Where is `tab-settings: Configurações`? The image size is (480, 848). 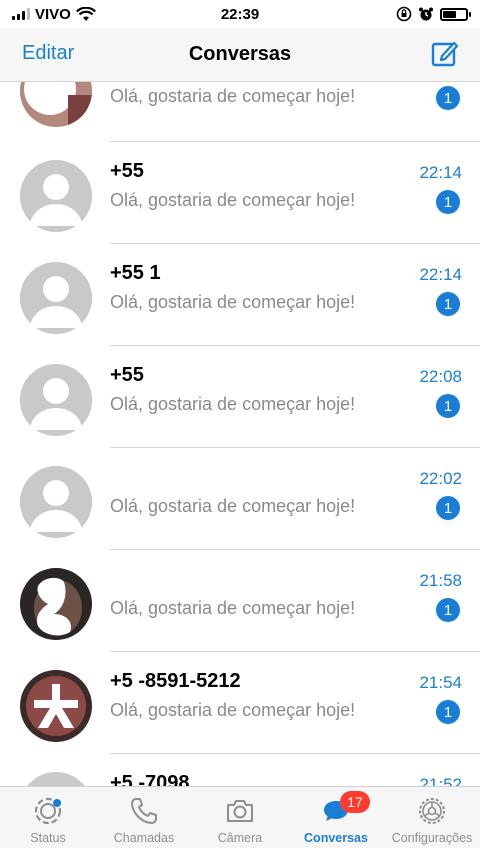 tab-settings: Configurações is located at coordinates (432, 817).